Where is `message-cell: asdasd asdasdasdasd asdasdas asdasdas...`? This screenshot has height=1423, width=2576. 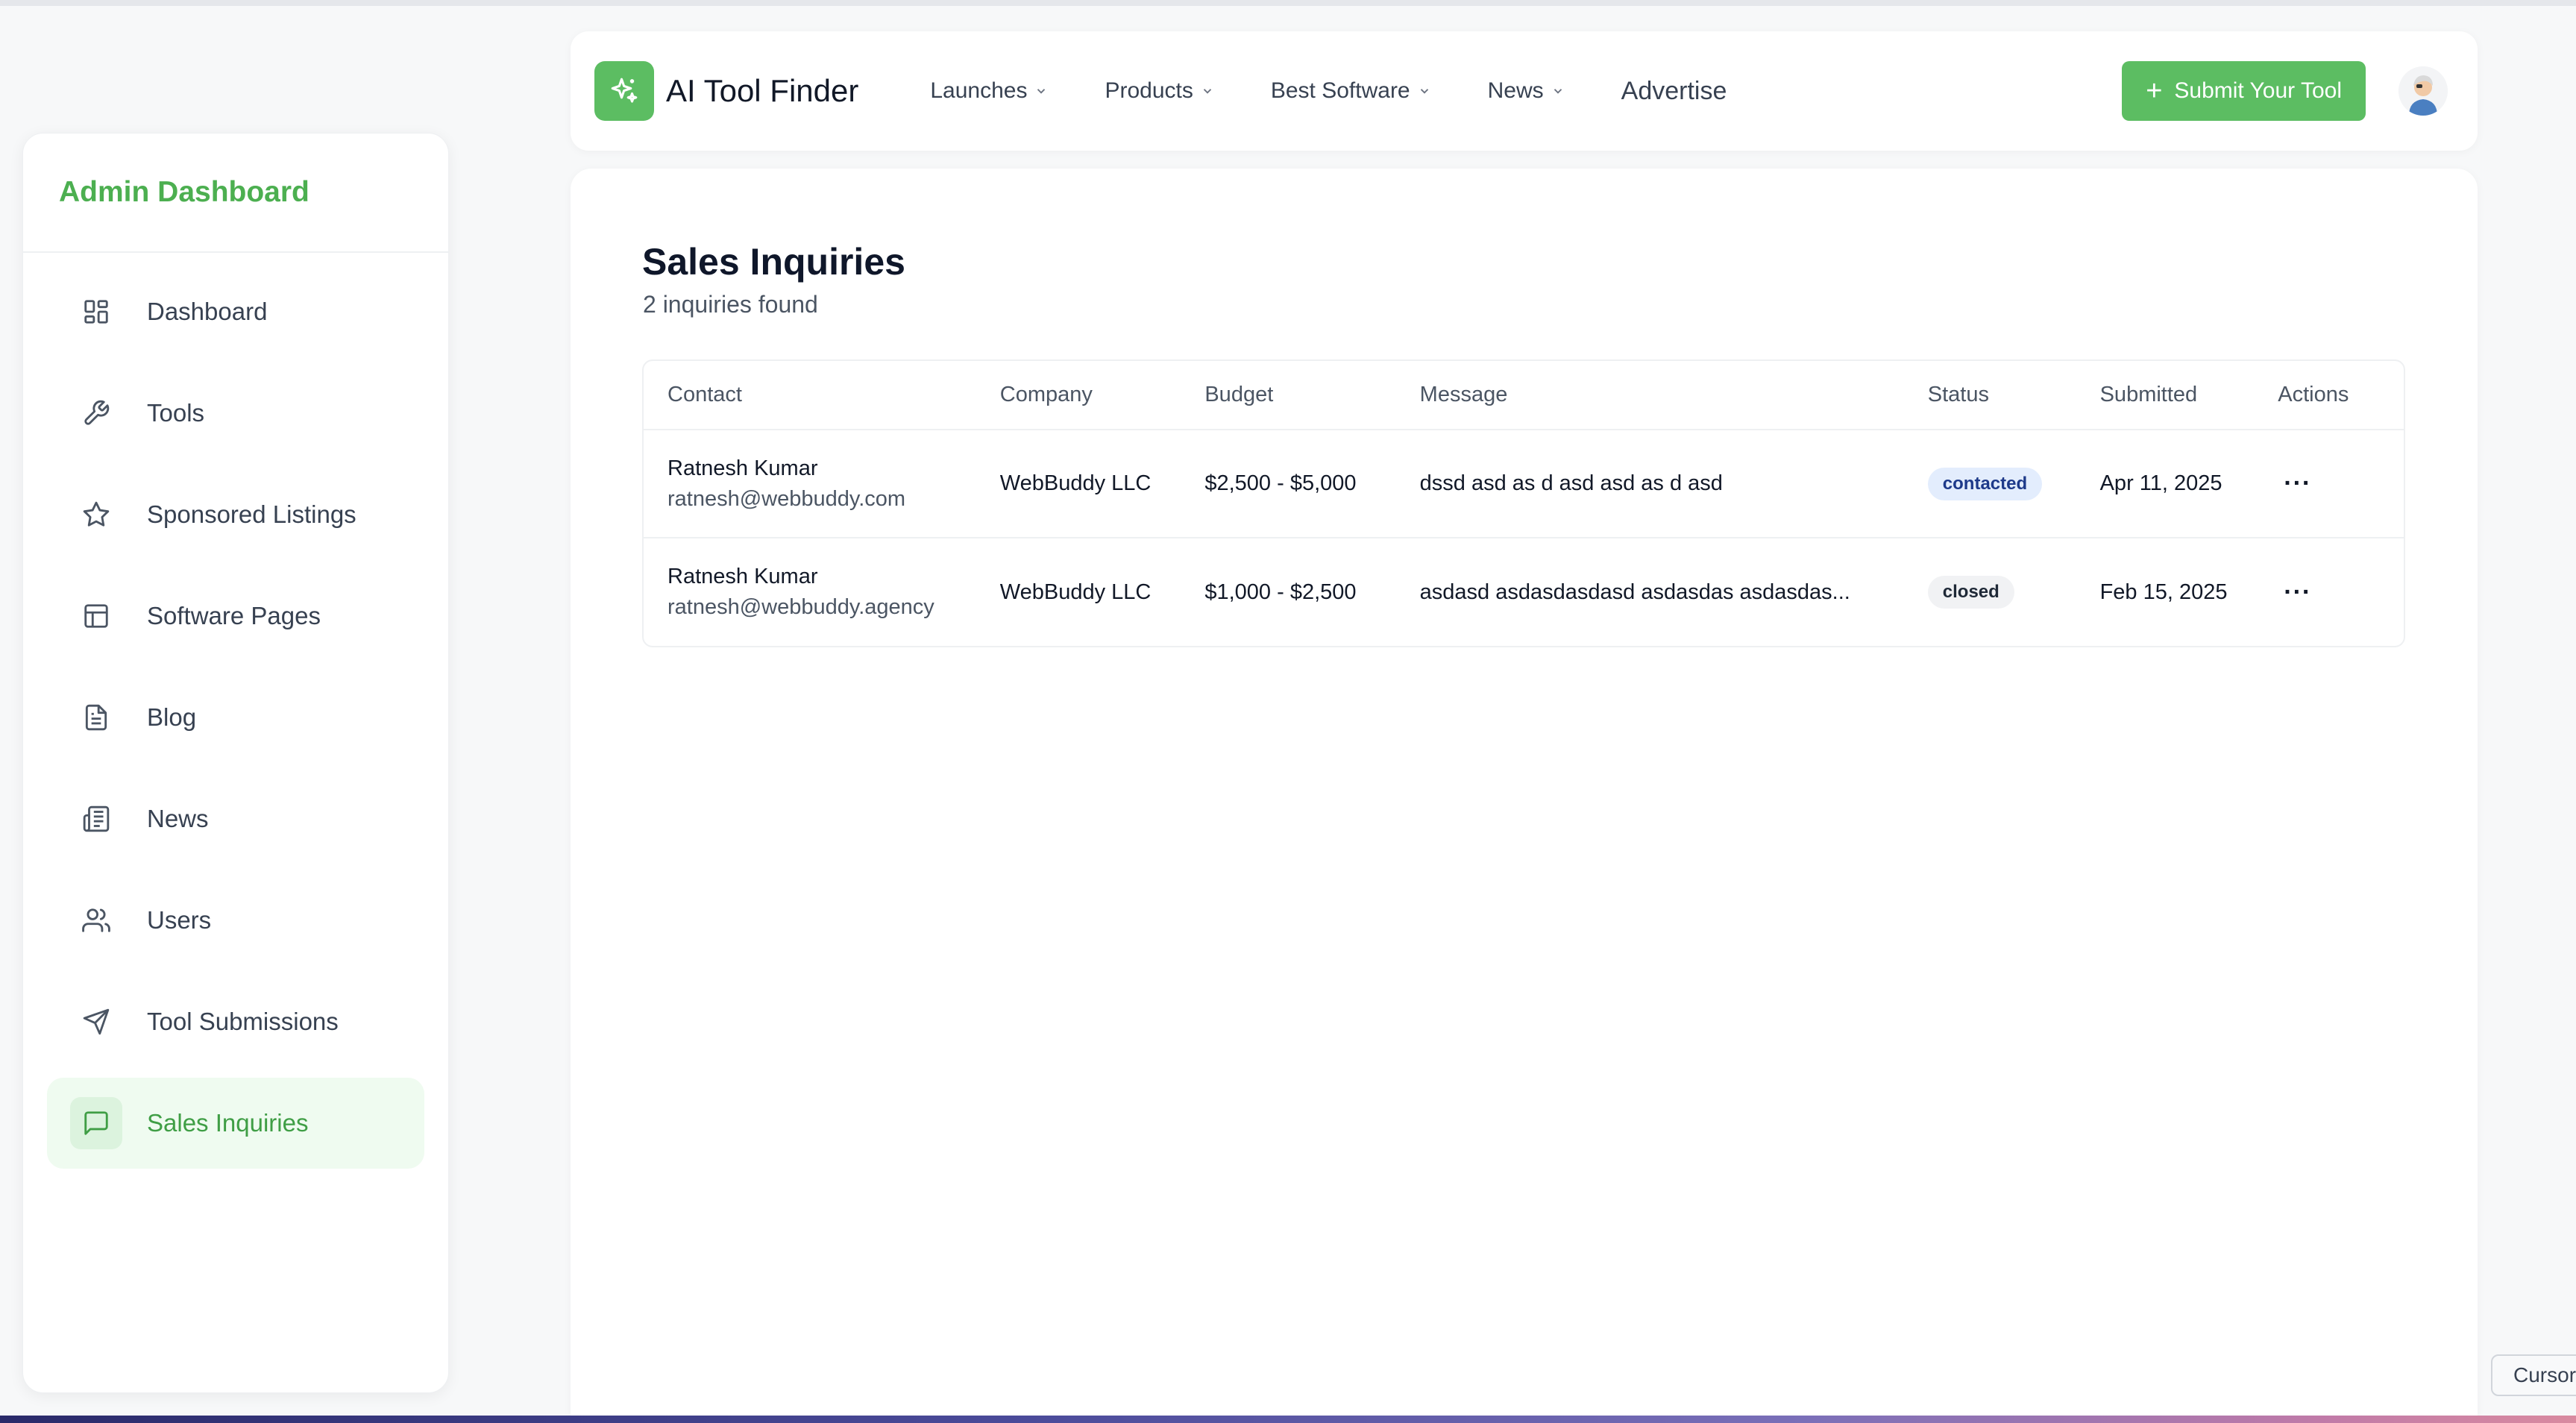 message-cell: asdasd asdasdasdasd asdasdas asdasdas... is located at coordinates (1635, 591).